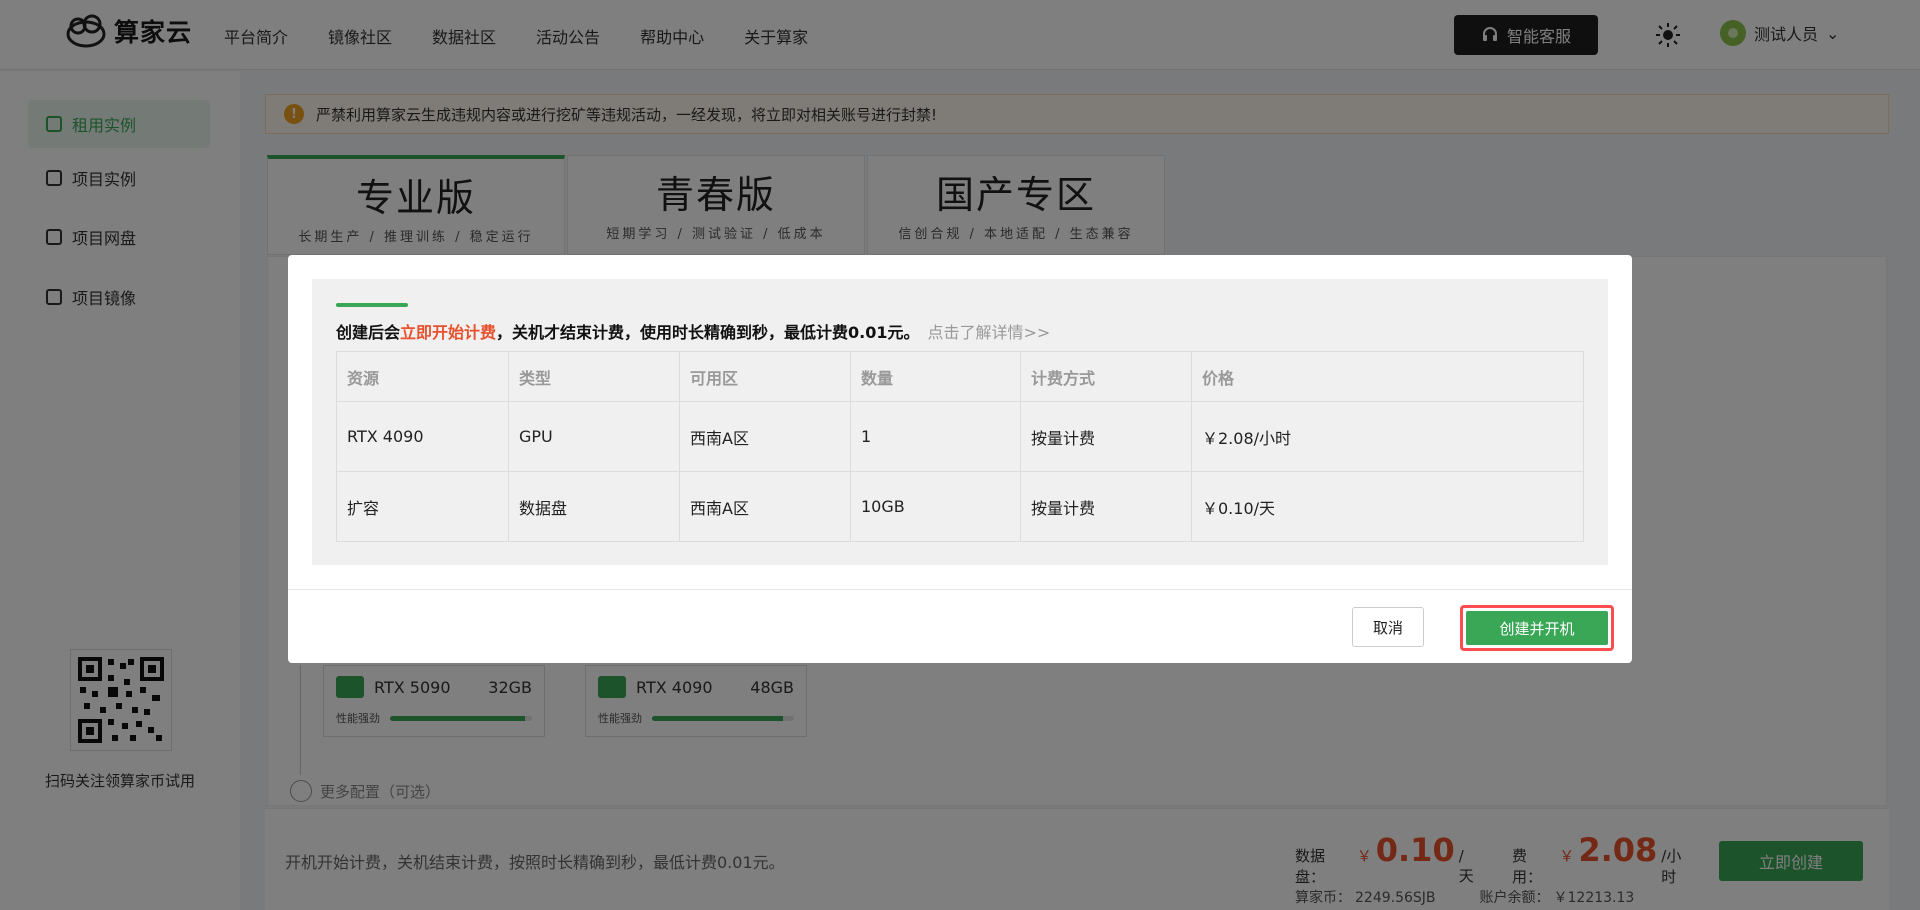  I want to click on cell-price: ￥2.08/小时, so click(1387, 436).